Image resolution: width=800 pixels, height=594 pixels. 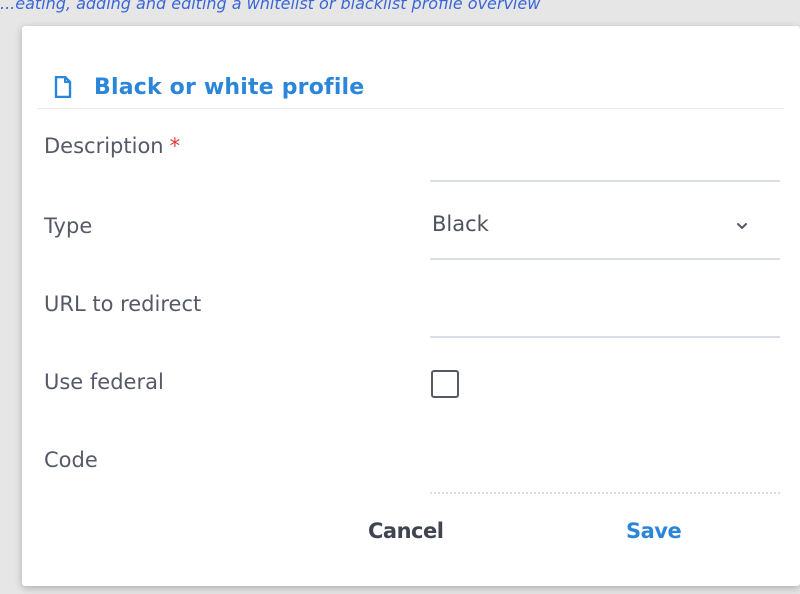 What do you see at coordinates (104, 146) in the screenshot?
I see `description-label-text: Description` at bounding box center [104, 146].